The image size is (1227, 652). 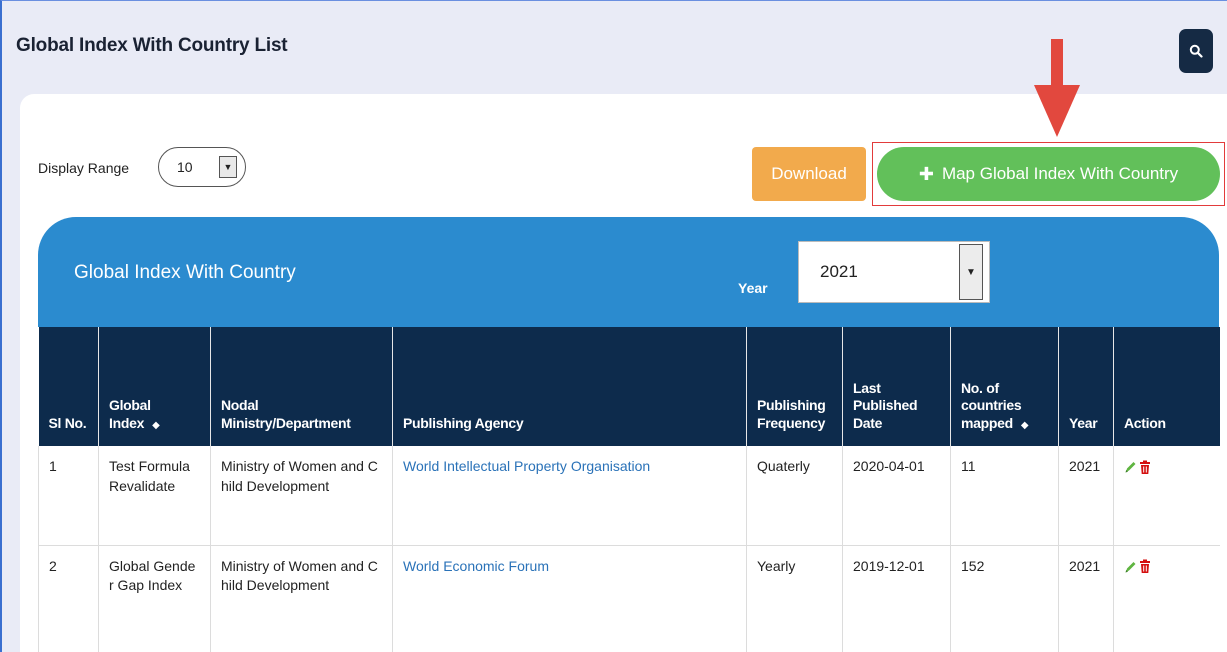 What do you see at coordinates (1086, 386) in the screenshot?
I see `column-header-year: Year` at bounding box center [1086, 386].